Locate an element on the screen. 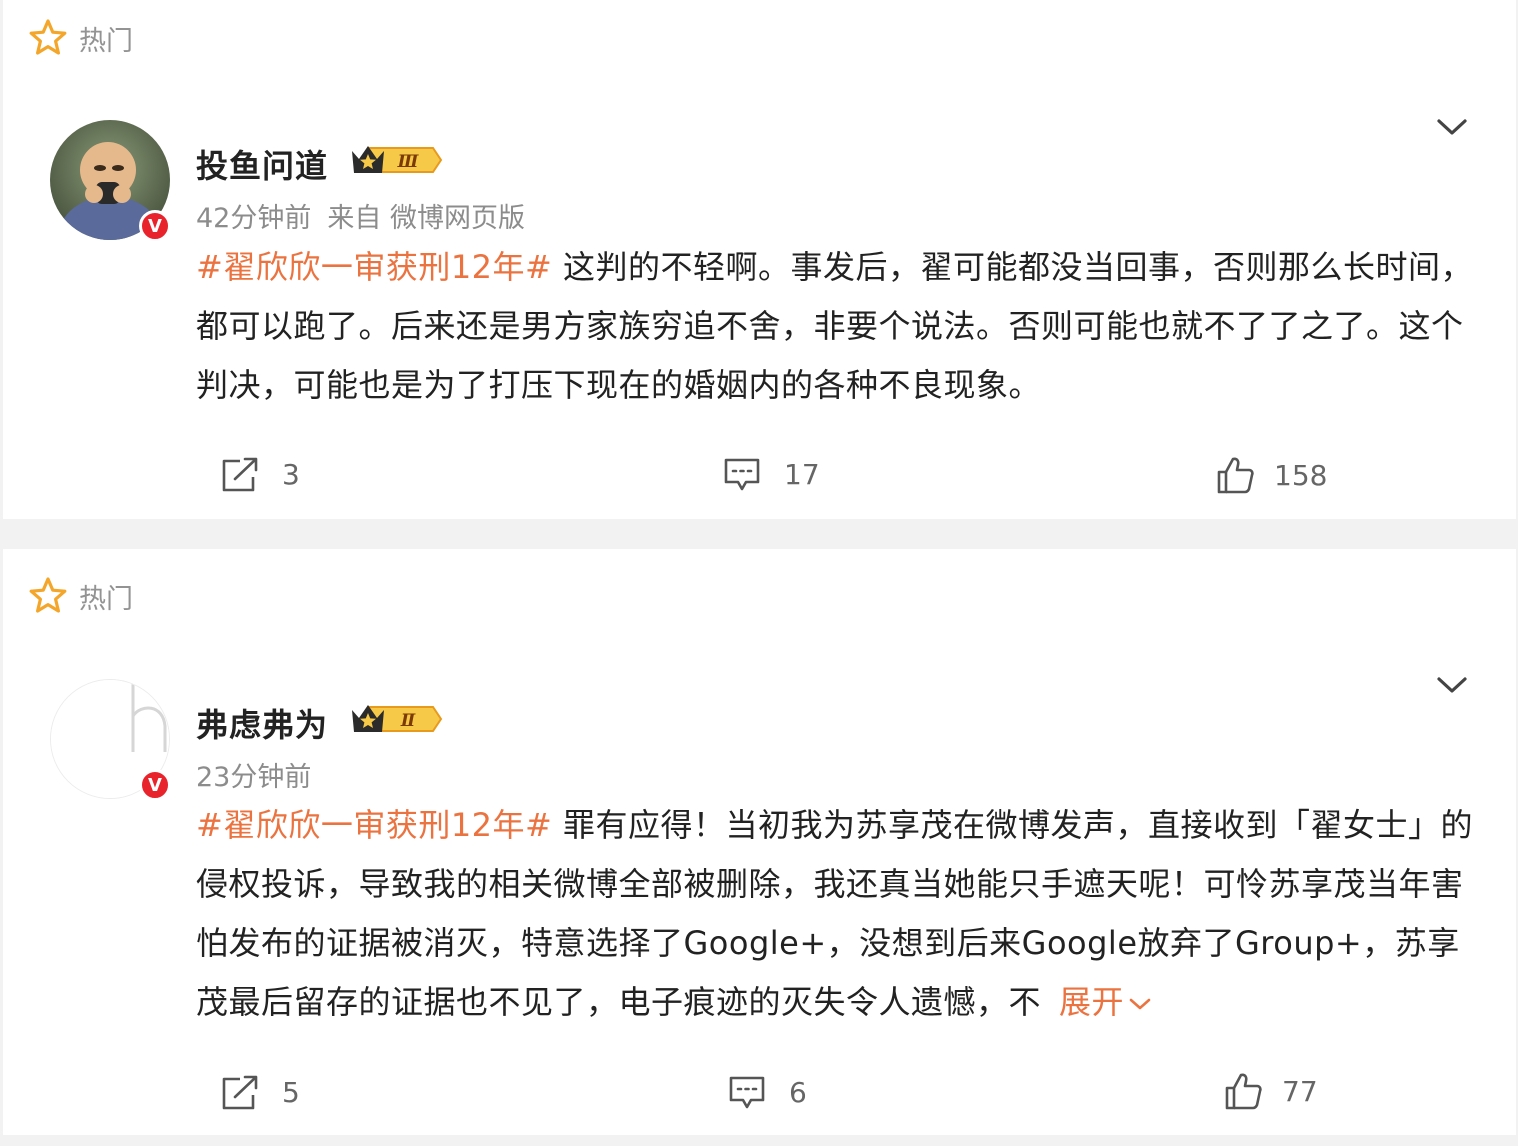 The height and width of the screenshot is (1146, 1518). crown-rank-badge-icon: Ⅲ is located at coordinates (397, 159).